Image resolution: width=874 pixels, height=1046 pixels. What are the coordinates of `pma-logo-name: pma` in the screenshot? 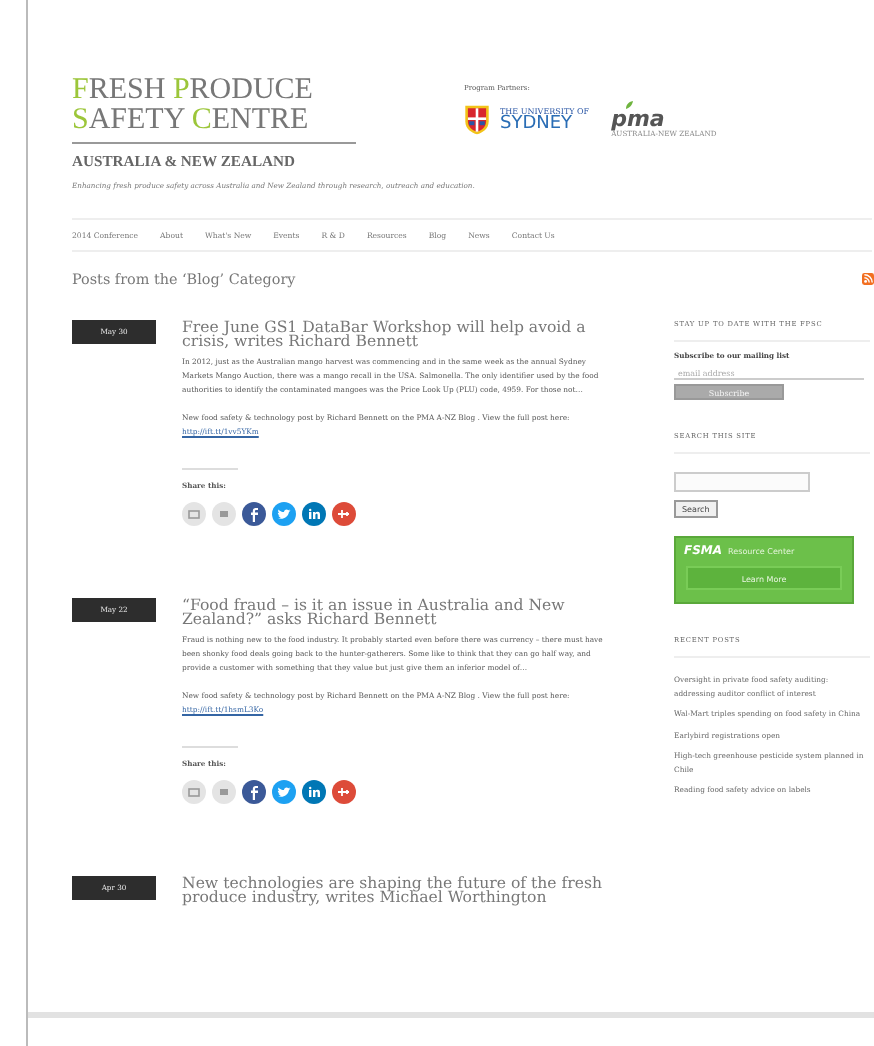 It's located at (638, 120).